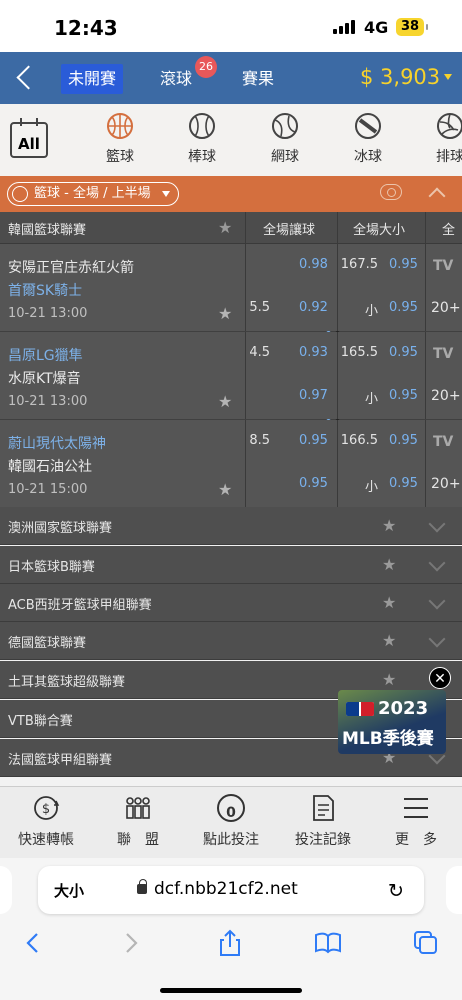  What do you see at coordinates (285, 142) in the screenshot?
I see `sport-tennis: 網球` at bounding box center [285, 142].